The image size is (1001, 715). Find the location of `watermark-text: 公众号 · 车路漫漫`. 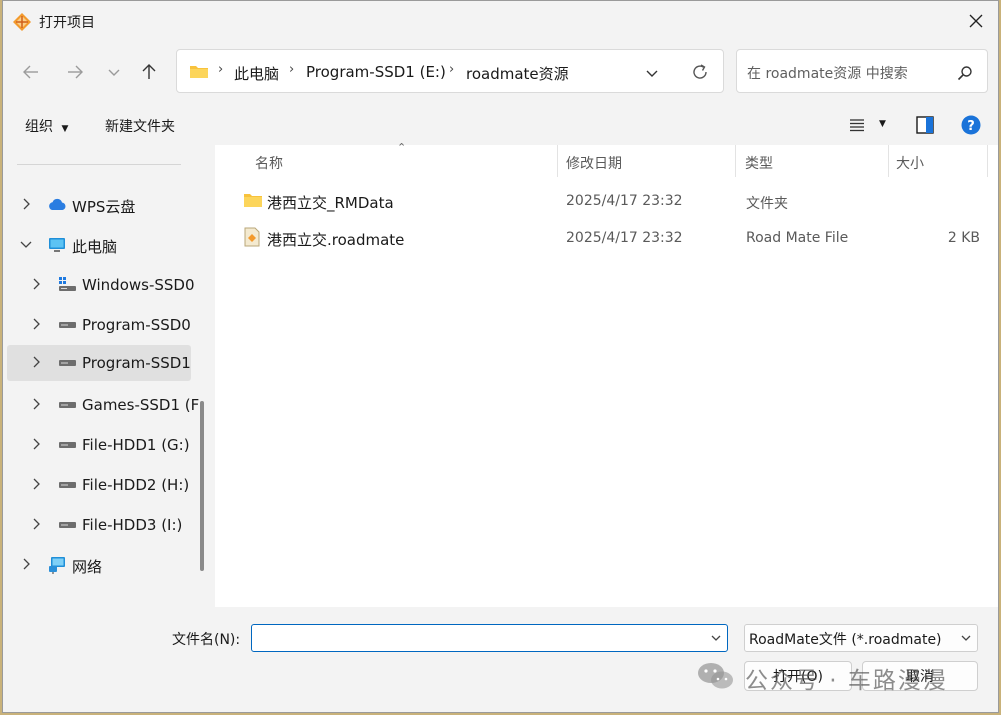

watermark-text: 公众号 · 车路漫漫 is located at coordinates (846, 681).